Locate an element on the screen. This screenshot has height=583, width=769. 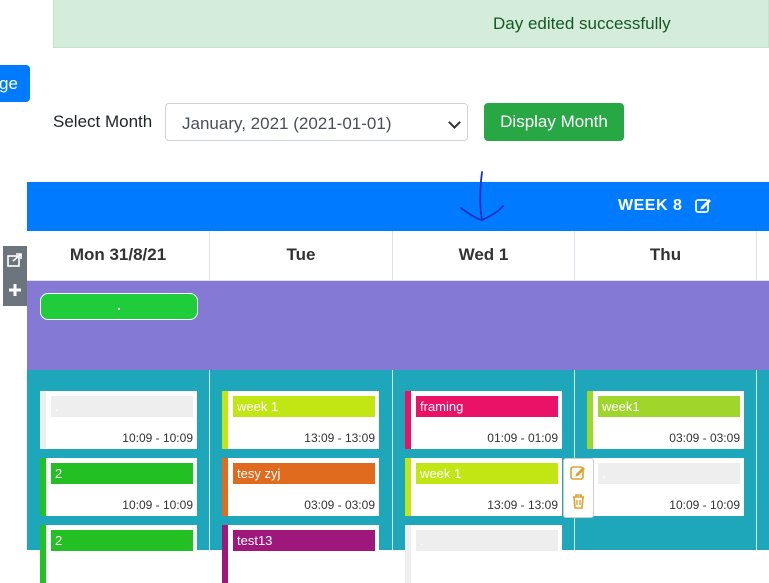
display-month-button: Display Month is located at coordinates (554, 122).